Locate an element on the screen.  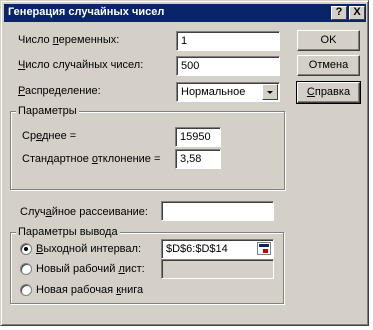
chevron-down-icon is located at coordinates (270, 92).